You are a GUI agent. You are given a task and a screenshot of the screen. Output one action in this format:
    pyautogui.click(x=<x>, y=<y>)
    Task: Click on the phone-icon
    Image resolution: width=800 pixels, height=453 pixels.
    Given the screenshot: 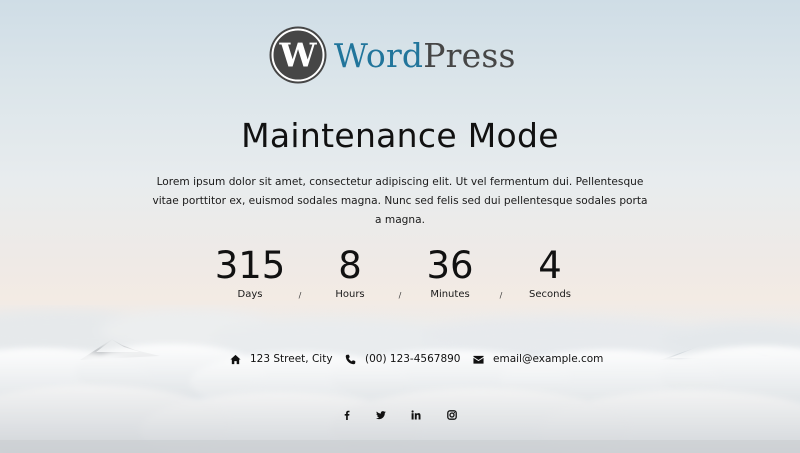 What is the action you would take?
    pyautogui.click(x=350, y=359)
    